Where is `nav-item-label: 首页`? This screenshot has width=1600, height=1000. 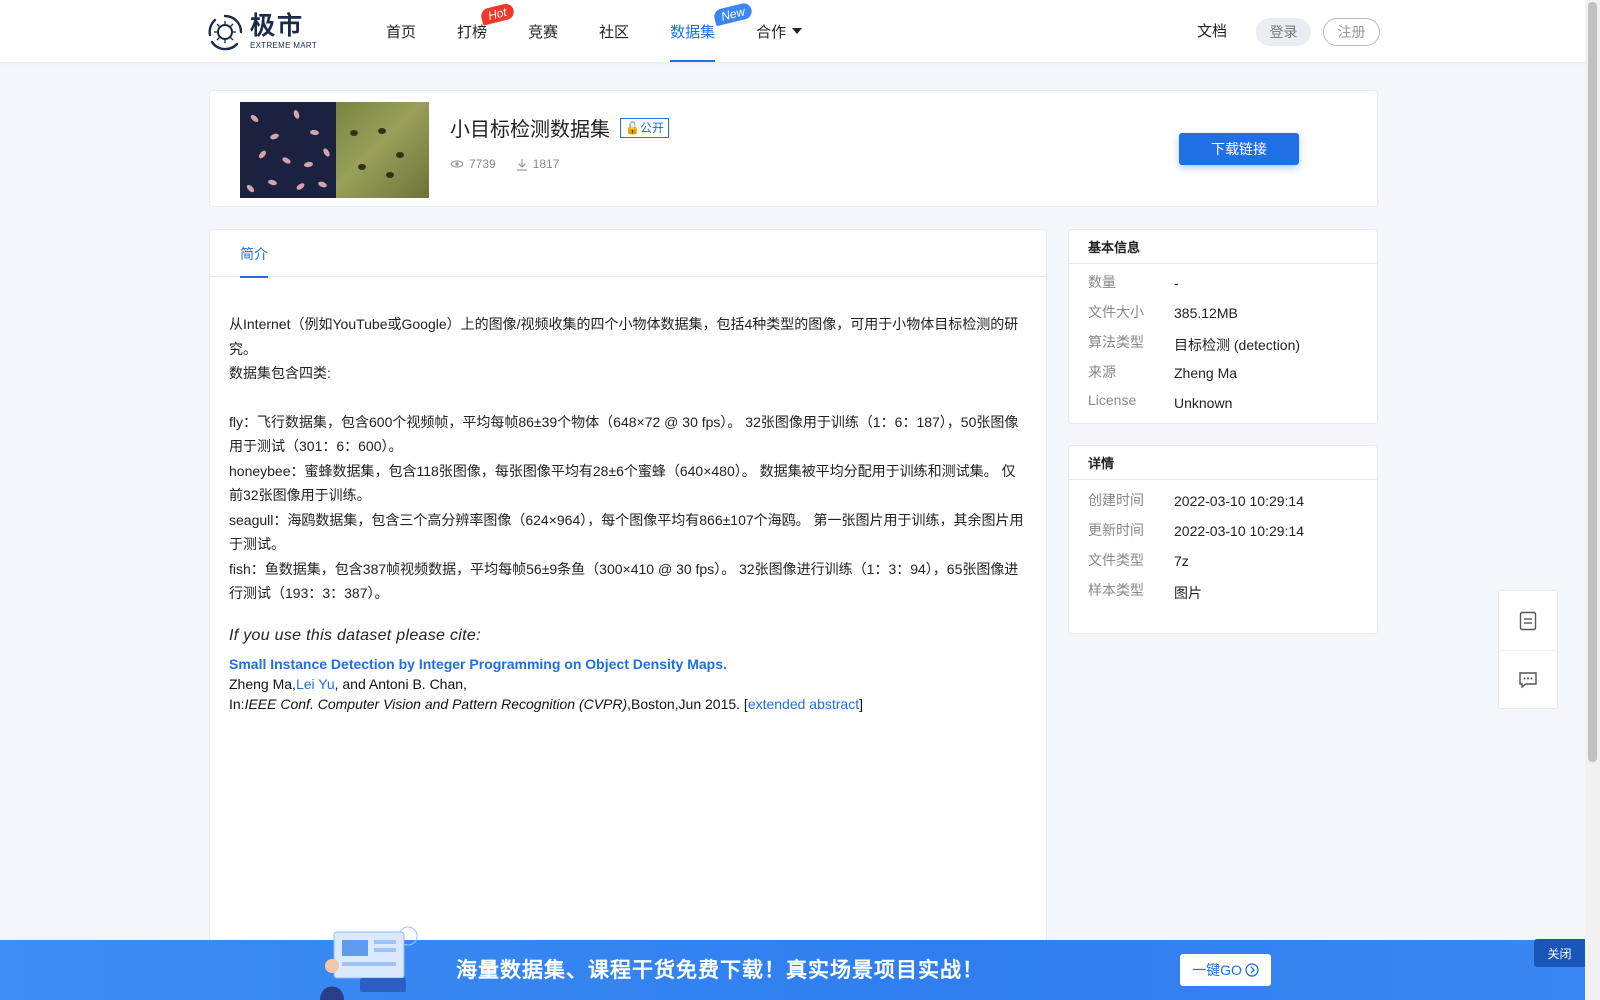 nav-item-label: 首页 is located at coordinates (401, 32).